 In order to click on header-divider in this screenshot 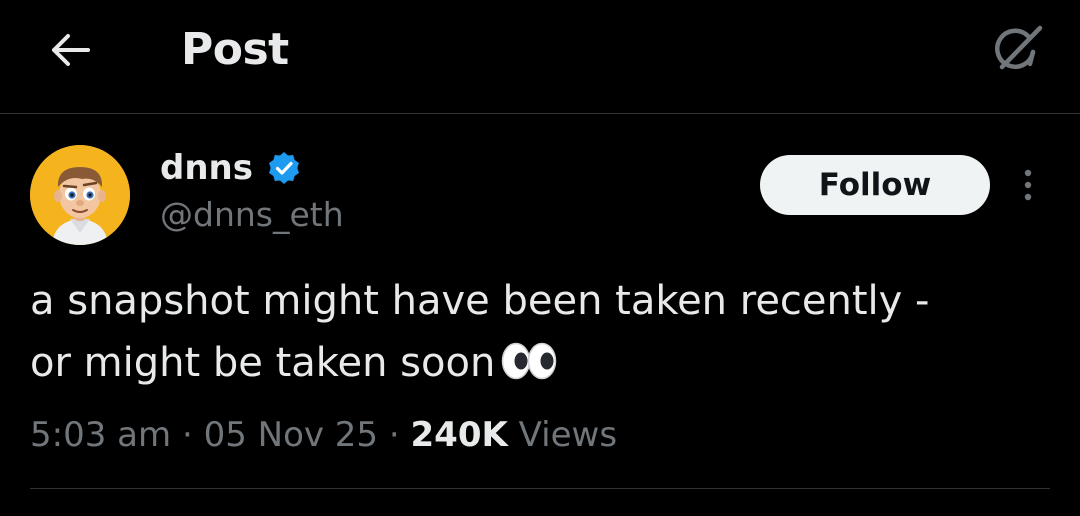, I will do `click(540, 113)`.